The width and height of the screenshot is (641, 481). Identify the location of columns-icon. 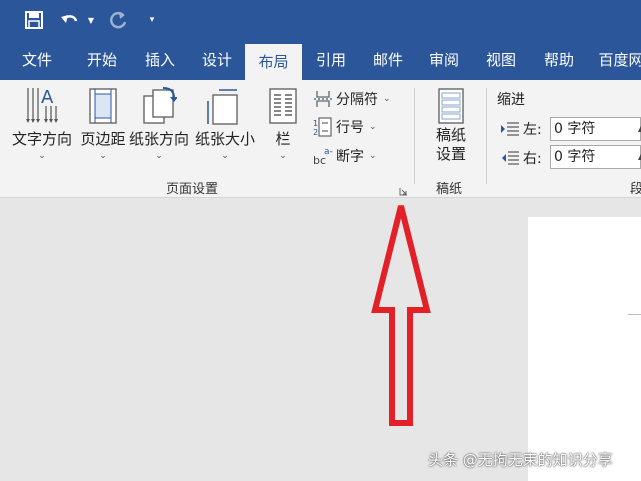
(283, 106).